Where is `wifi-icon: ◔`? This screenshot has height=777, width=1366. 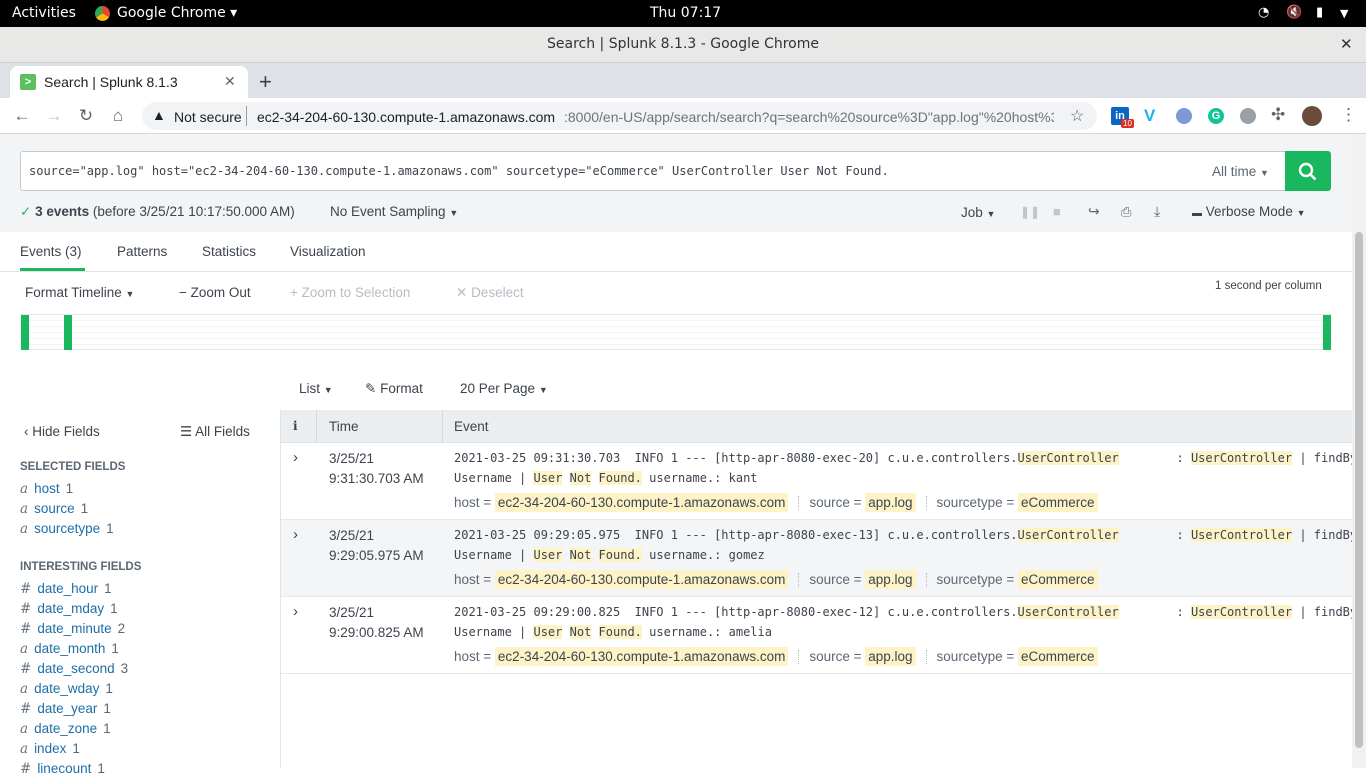 wifi-icon: ◔ is located at coordinates (1263, 12).